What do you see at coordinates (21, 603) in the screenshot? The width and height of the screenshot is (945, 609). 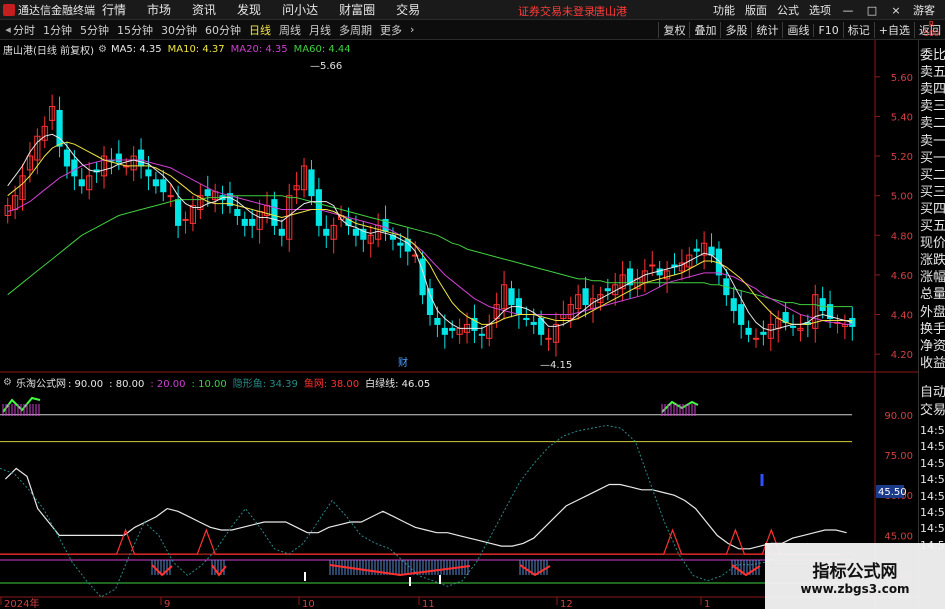 I see `date-tick-label: 2024年` at bounding box center [21, 603].